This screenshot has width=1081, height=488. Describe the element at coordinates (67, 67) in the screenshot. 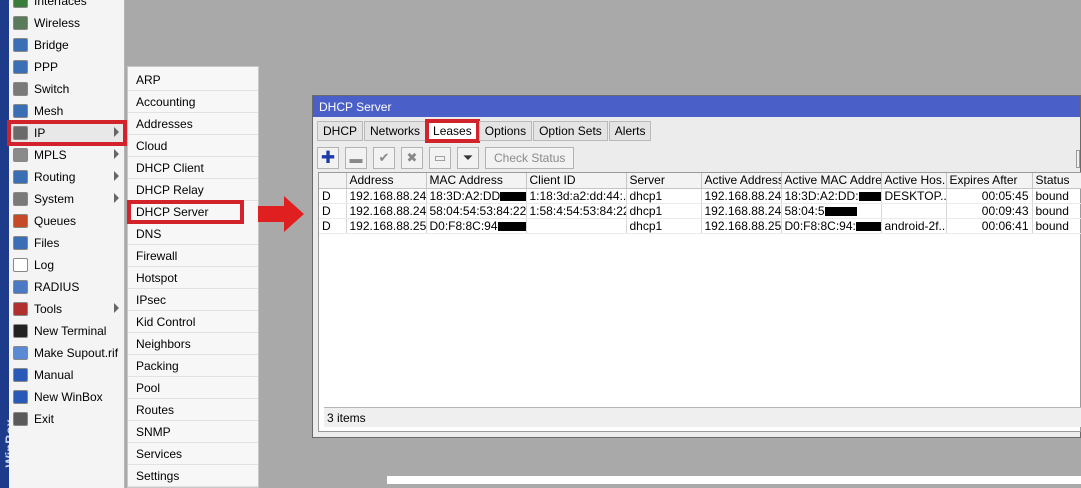

I see `menu-item-ppp: PPP` at that location.